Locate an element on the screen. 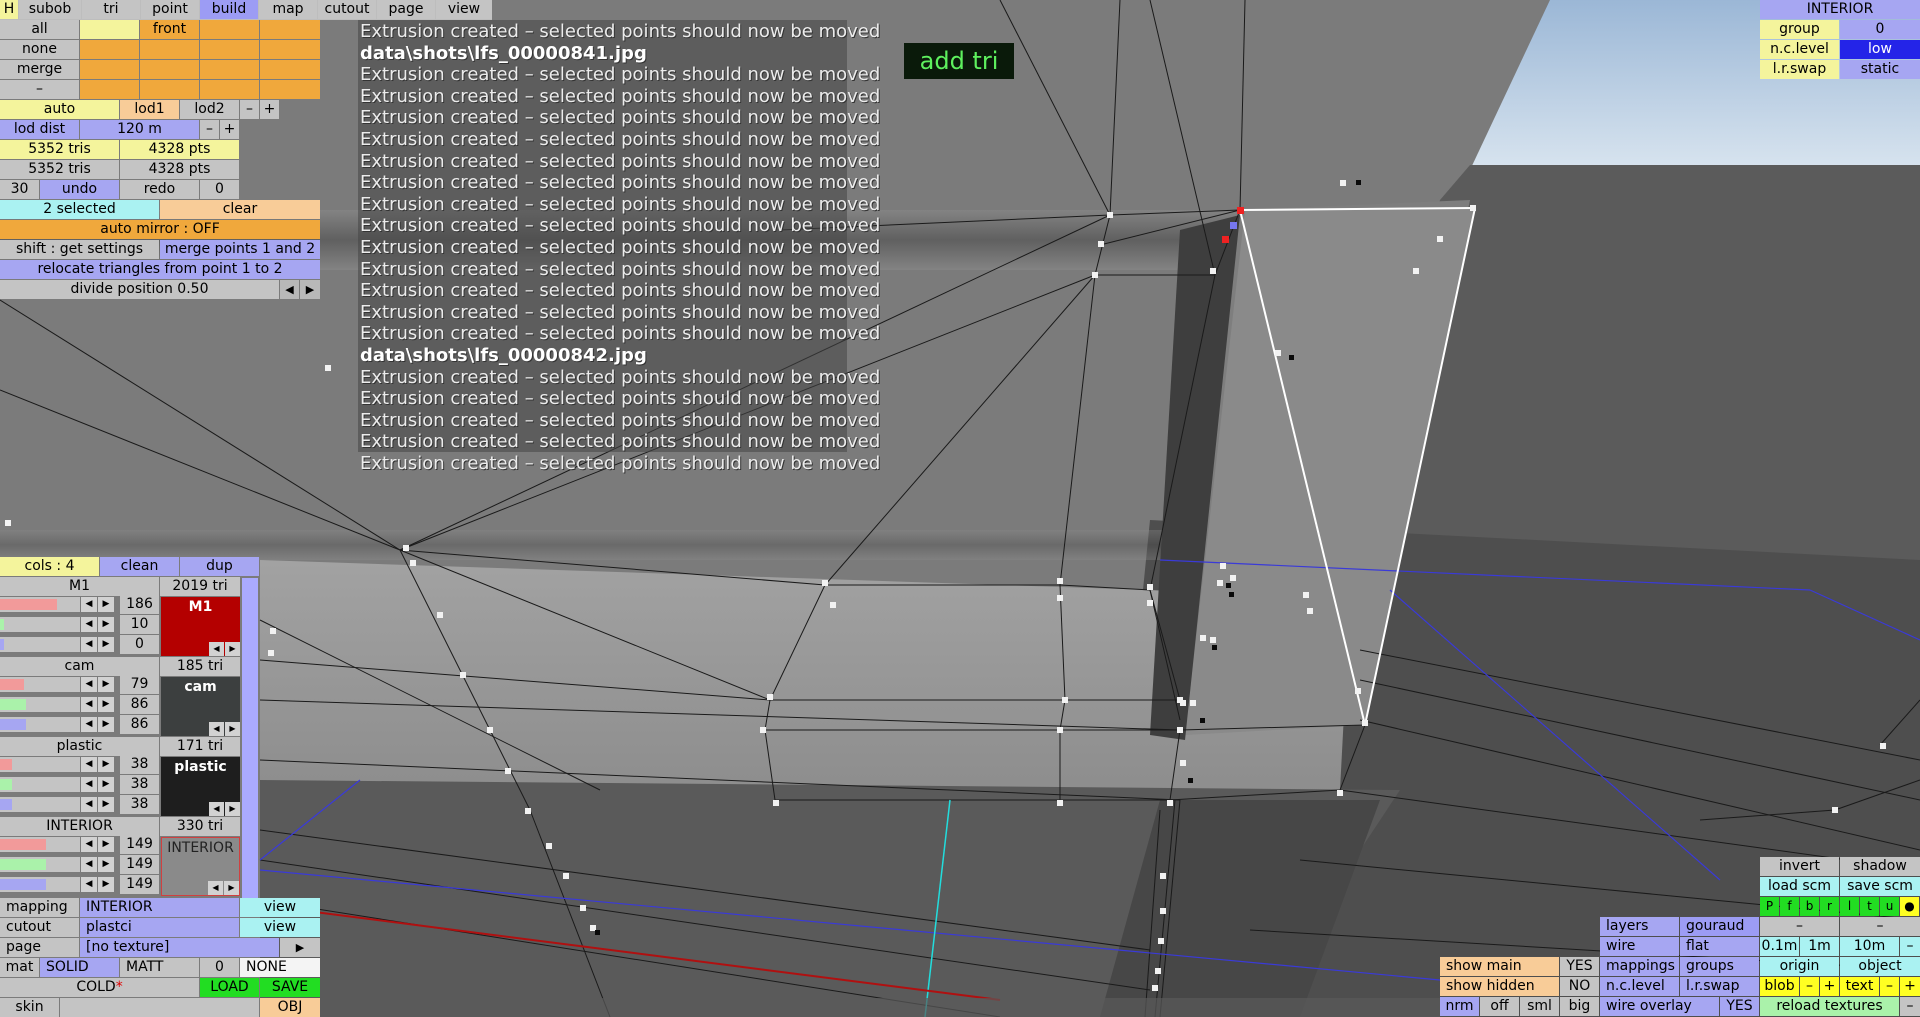 The height and width of the screenshot is (1017, 1920). skin-value is located at coordinates (159, 1007).